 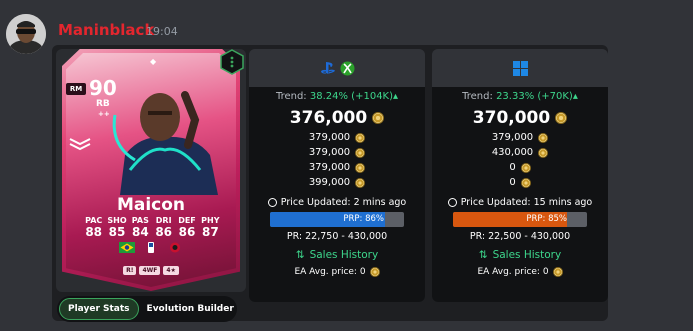 What do you see at coordinates (337, 118) in the screenshot?
I see `lowest-price: 376,000` at bounding box center [337, 118].